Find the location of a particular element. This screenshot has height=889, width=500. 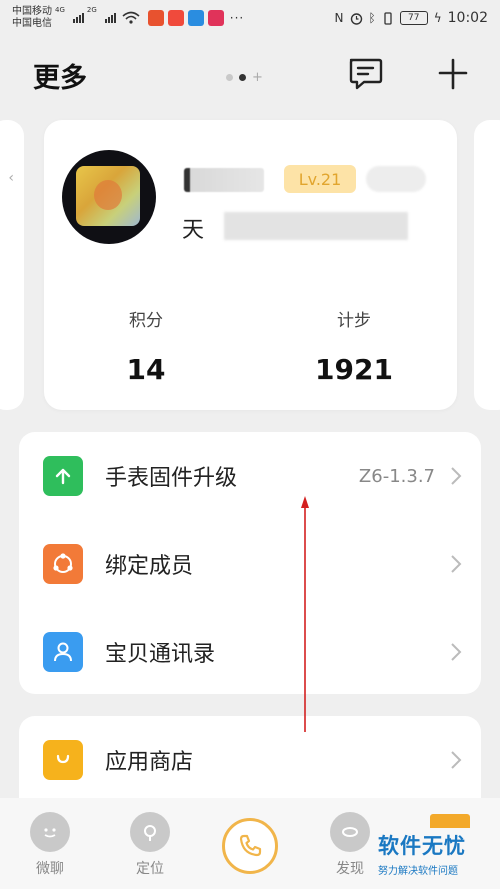

carrier-1: 中国移动 is located at coordinates (32, 11).